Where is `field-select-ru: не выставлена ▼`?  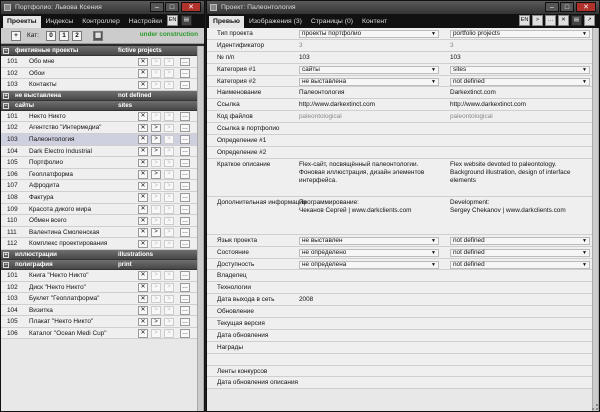
field-select-ru: не выставлена ▼ is located at coordinates (369, 81).